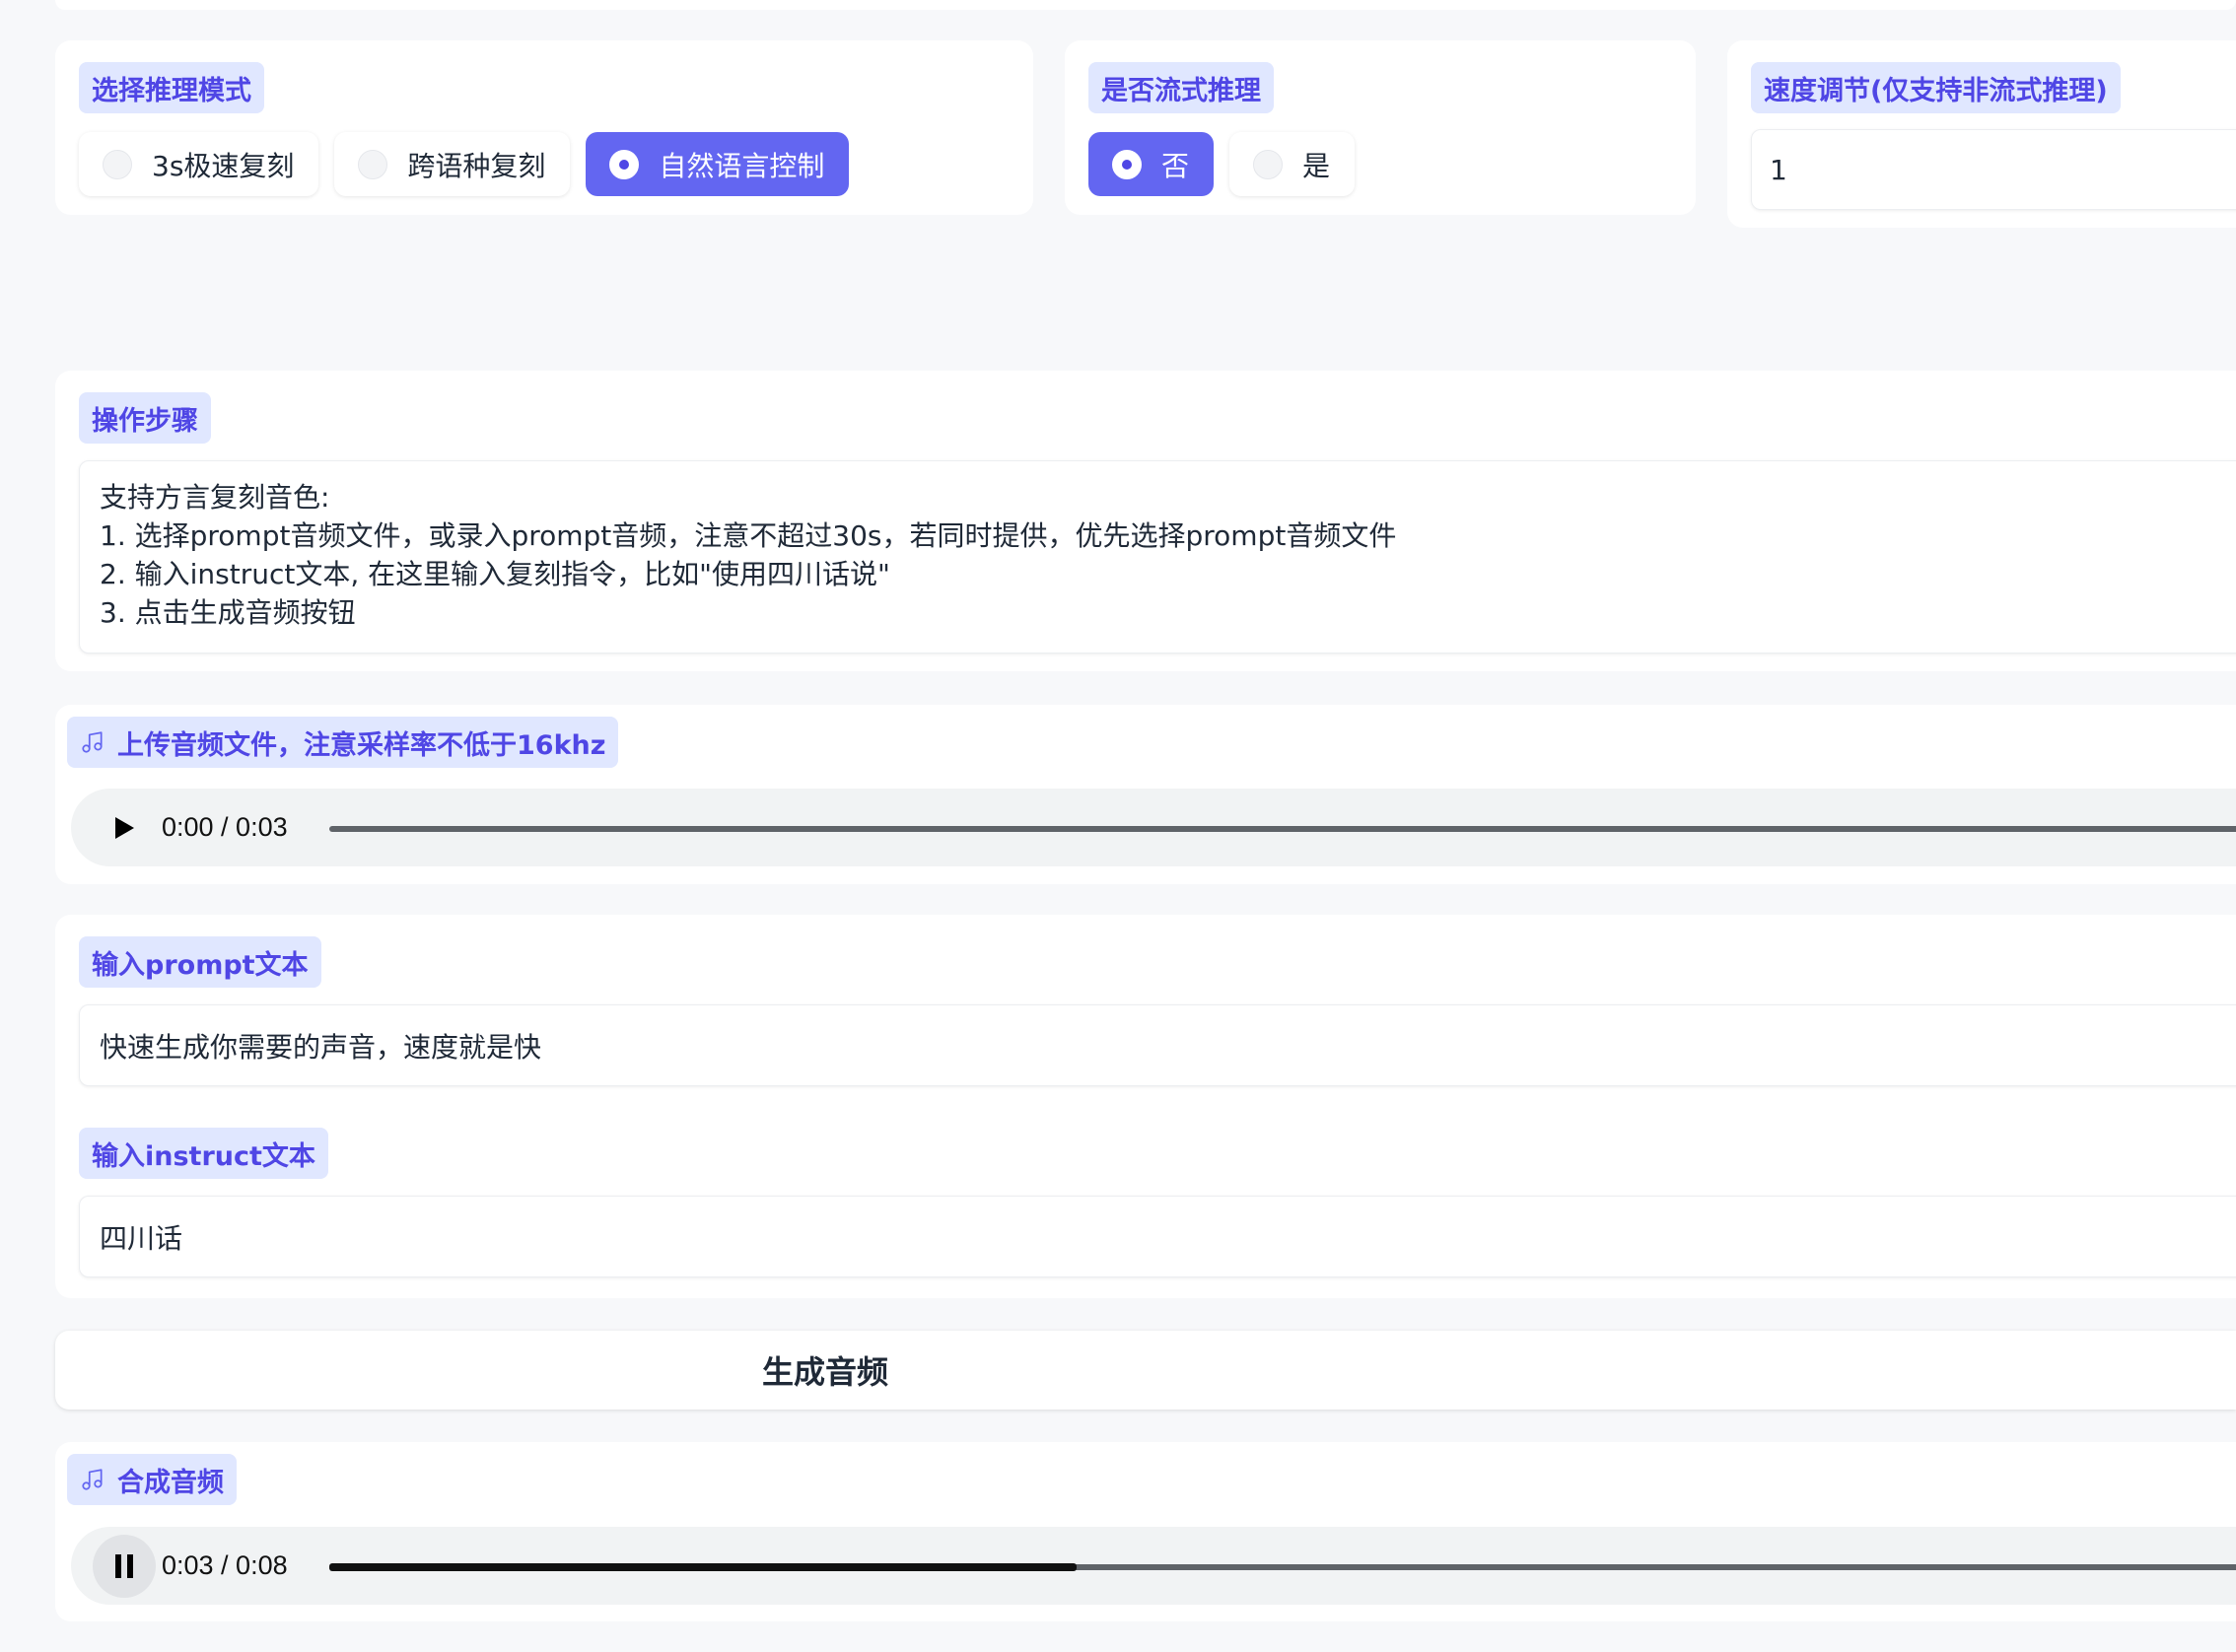 The height and width of the screenshot is (1652, 2236). I want to click on output-audio-panel: 合成音频 0:03 / 0:08, so click(1145, 1531).